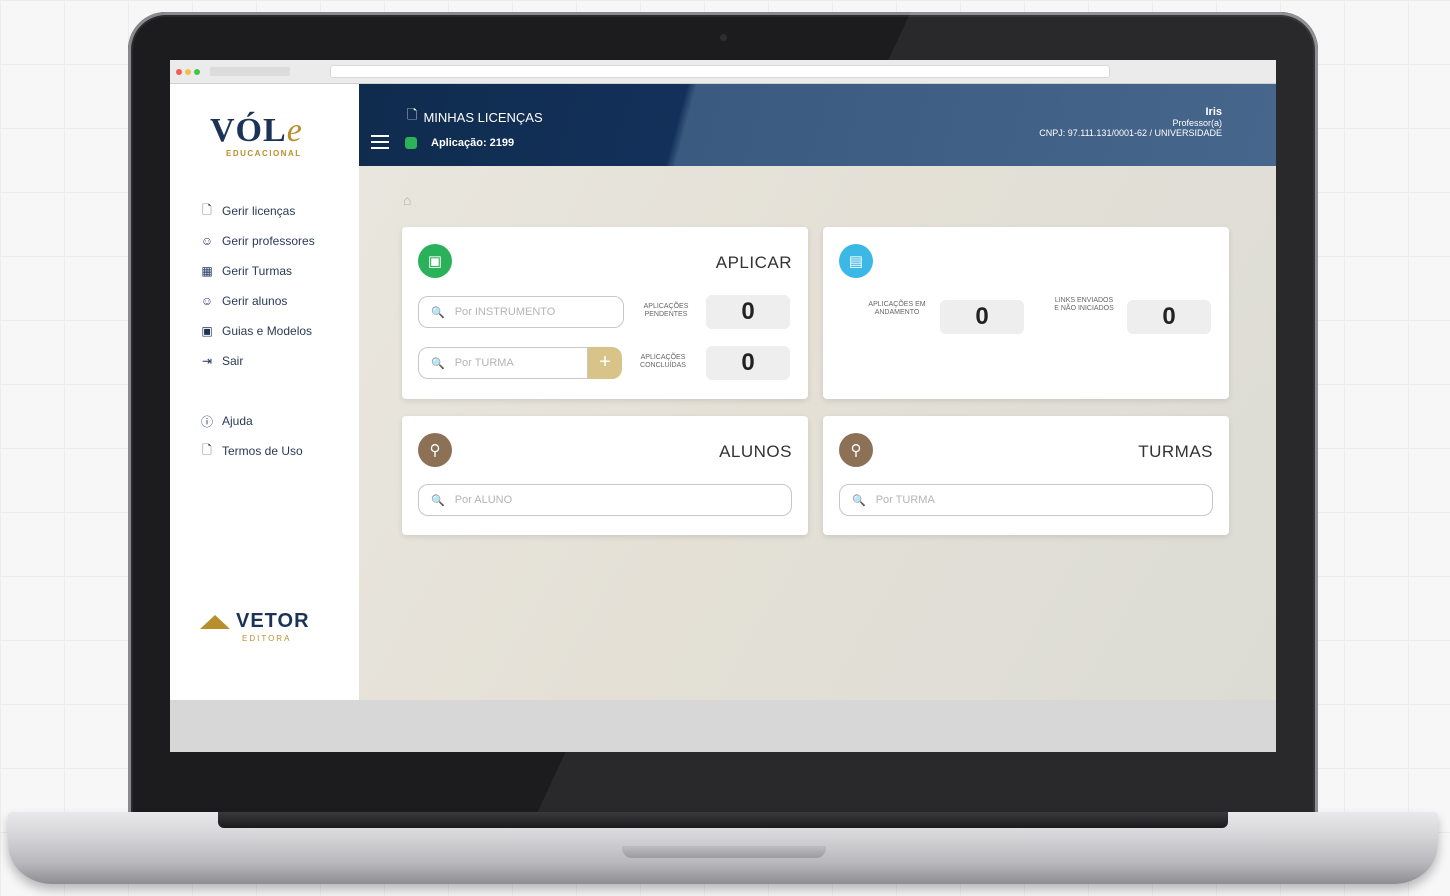 Image resolution: width=1450 pixels, height=896 pixels. What do you see at coordinates (723, 726) in the screenshot?
I see `screen-bottom-bar` at bounding box center [723, 726].